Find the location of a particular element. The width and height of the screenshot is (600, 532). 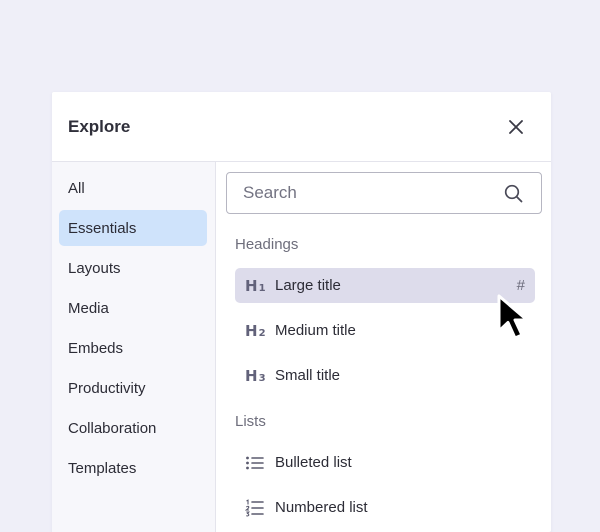

close-icon is located at coordinates (516, 126).